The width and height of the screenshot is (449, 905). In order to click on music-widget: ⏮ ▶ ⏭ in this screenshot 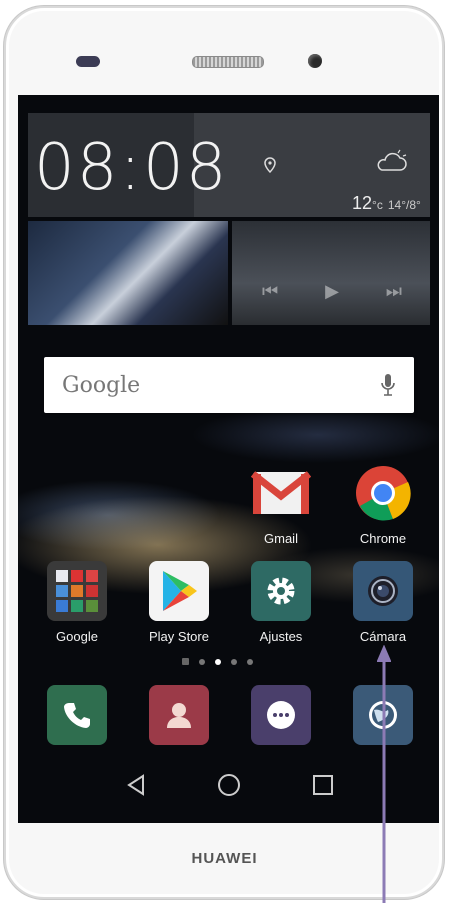, I will do `click(331, 273)`.